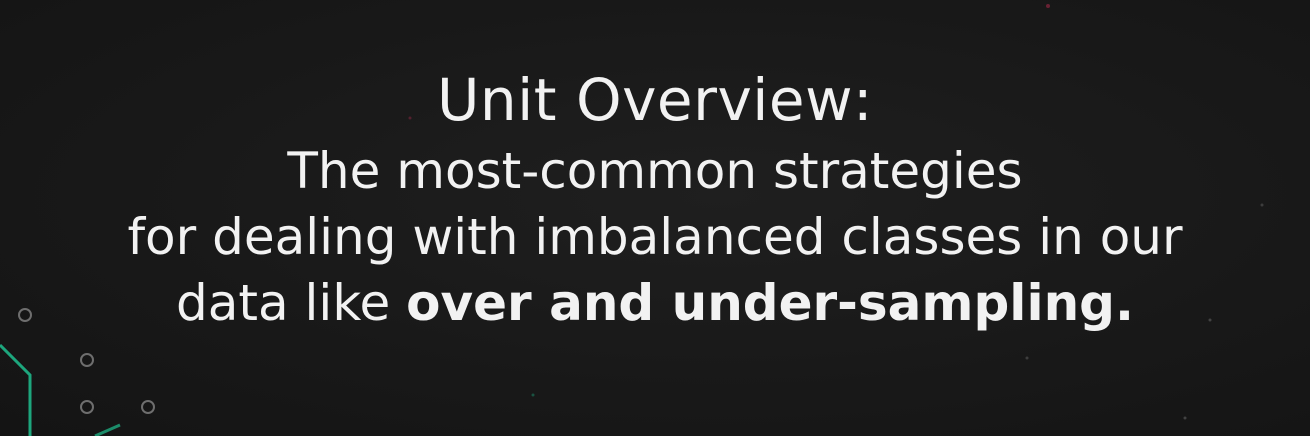 This screenshot has height=436, width=1310. Describe the element at coordinates (863, 100) in the screenshot. I see `title-colon: :` at that location.